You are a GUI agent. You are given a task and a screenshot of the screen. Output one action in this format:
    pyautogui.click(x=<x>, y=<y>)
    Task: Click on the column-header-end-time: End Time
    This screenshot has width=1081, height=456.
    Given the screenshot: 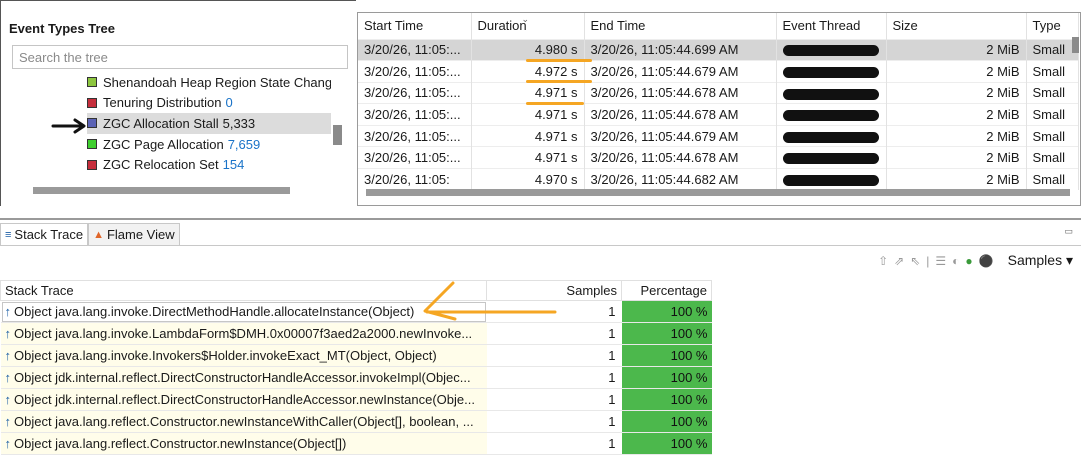 What is the action you would take?
    pyautogui.click(x=680, y=26)
    